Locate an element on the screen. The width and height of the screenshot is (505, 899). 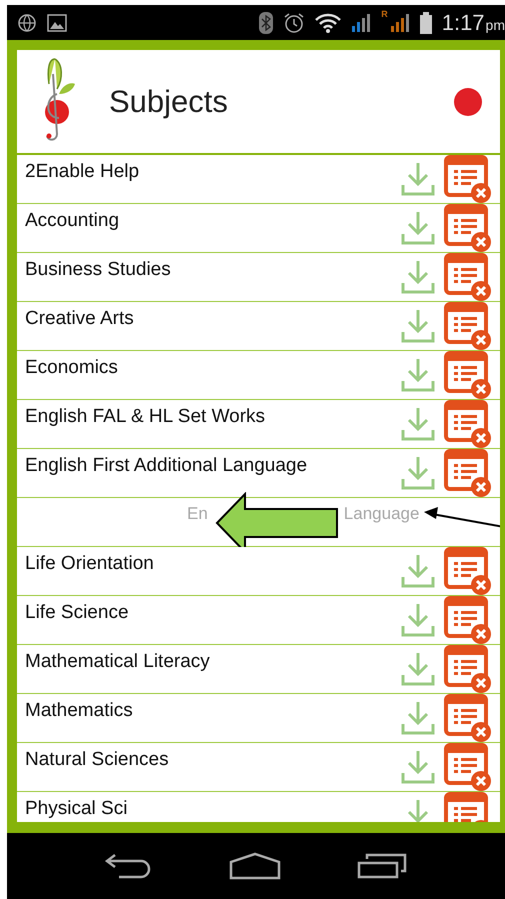
subject-name: English First Additional Language is located at coordinates (166, 465).